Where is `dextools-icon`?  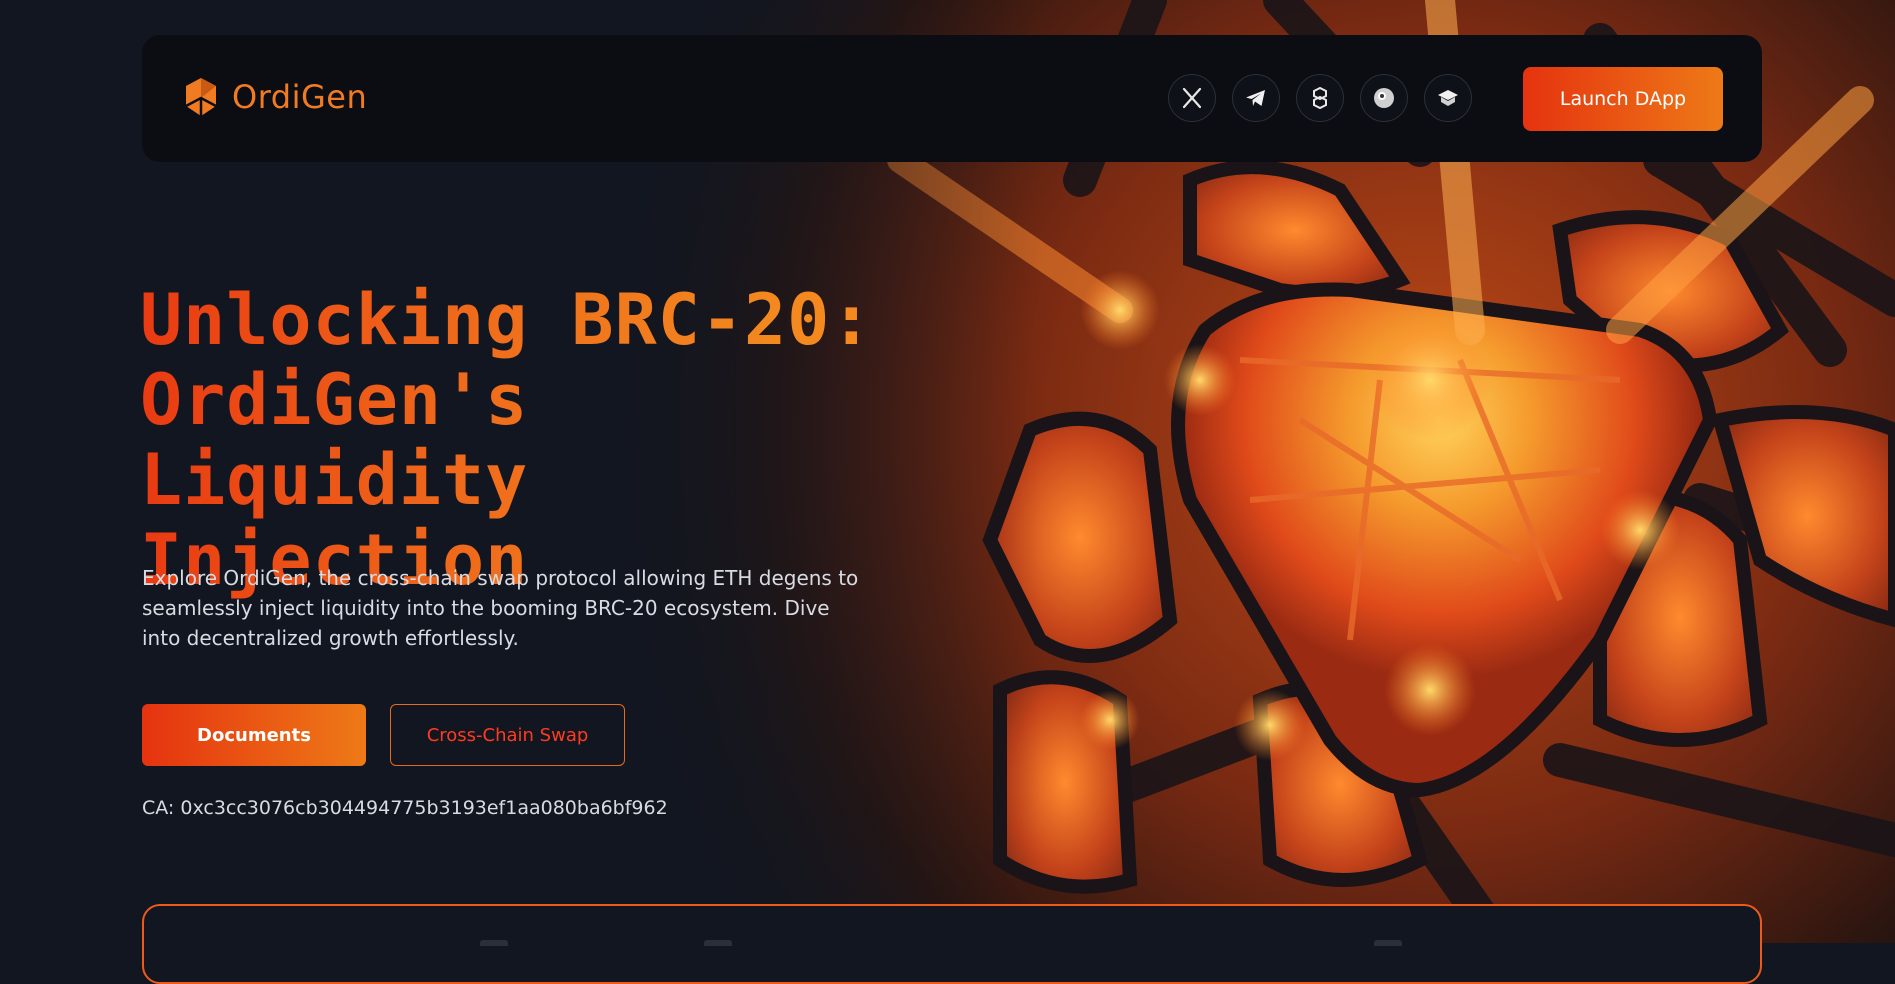
dextools-icon is located at coordinates (1320, 98).